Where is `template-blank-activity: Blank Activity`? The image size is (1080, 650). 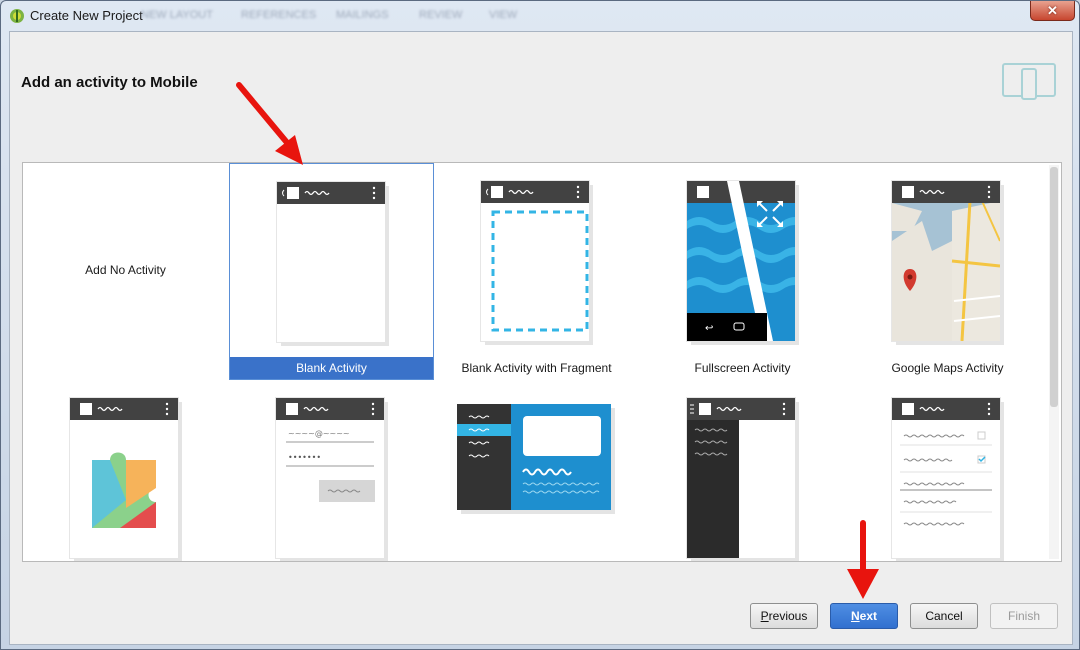
template-blank-activity: Blank Activity is located at coordinates (331, 271).